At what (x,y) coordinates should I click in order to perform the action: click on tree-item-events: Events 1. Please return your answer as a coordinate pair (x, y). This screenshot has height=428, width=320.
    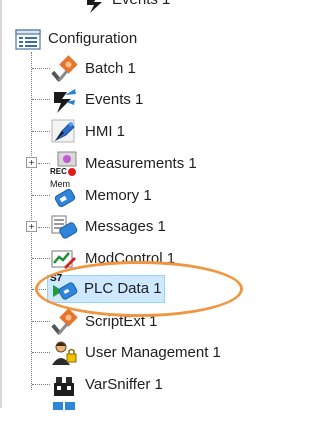
    Looking at the image, I should click on (96, 100).